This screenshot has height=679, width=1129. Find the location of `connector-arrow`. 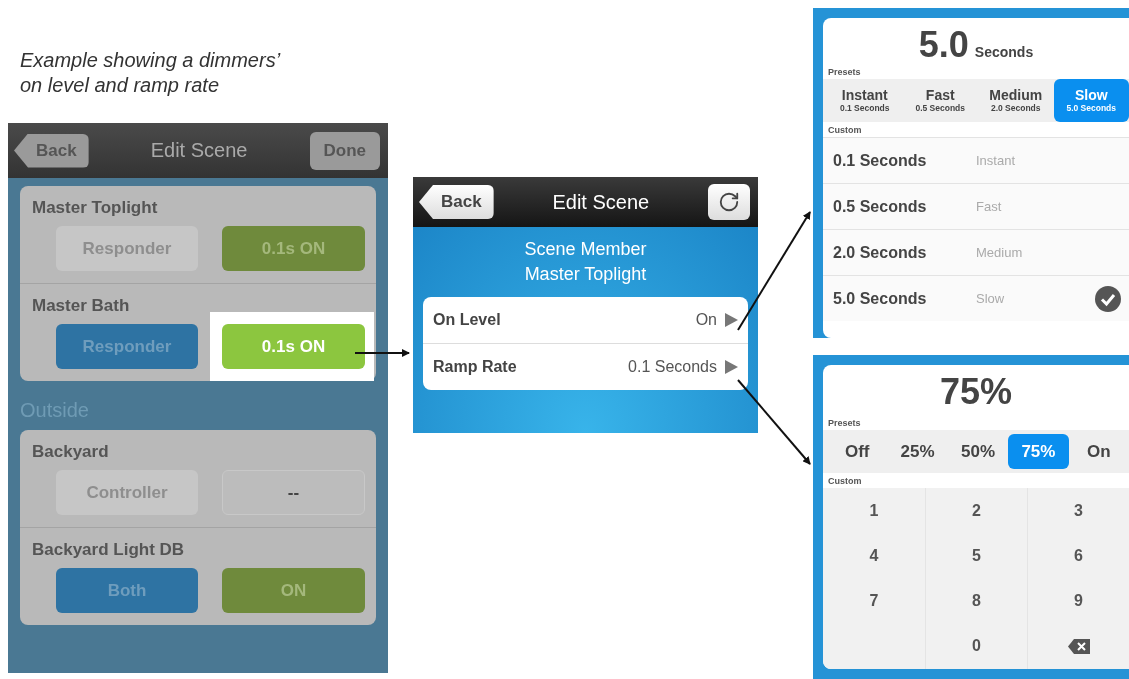

connector-arrow is located at coordinates (382, 353).